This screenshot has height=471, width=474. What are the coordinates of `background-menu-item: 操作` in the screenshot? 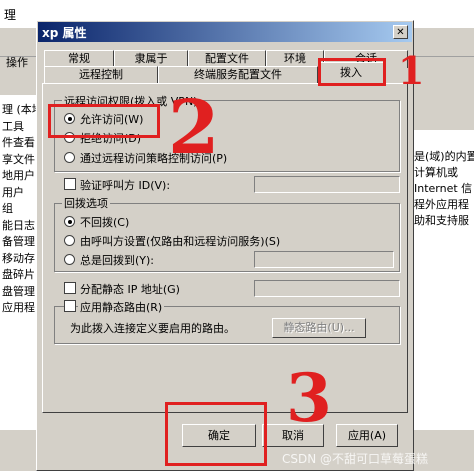 It's located at (17, 62).